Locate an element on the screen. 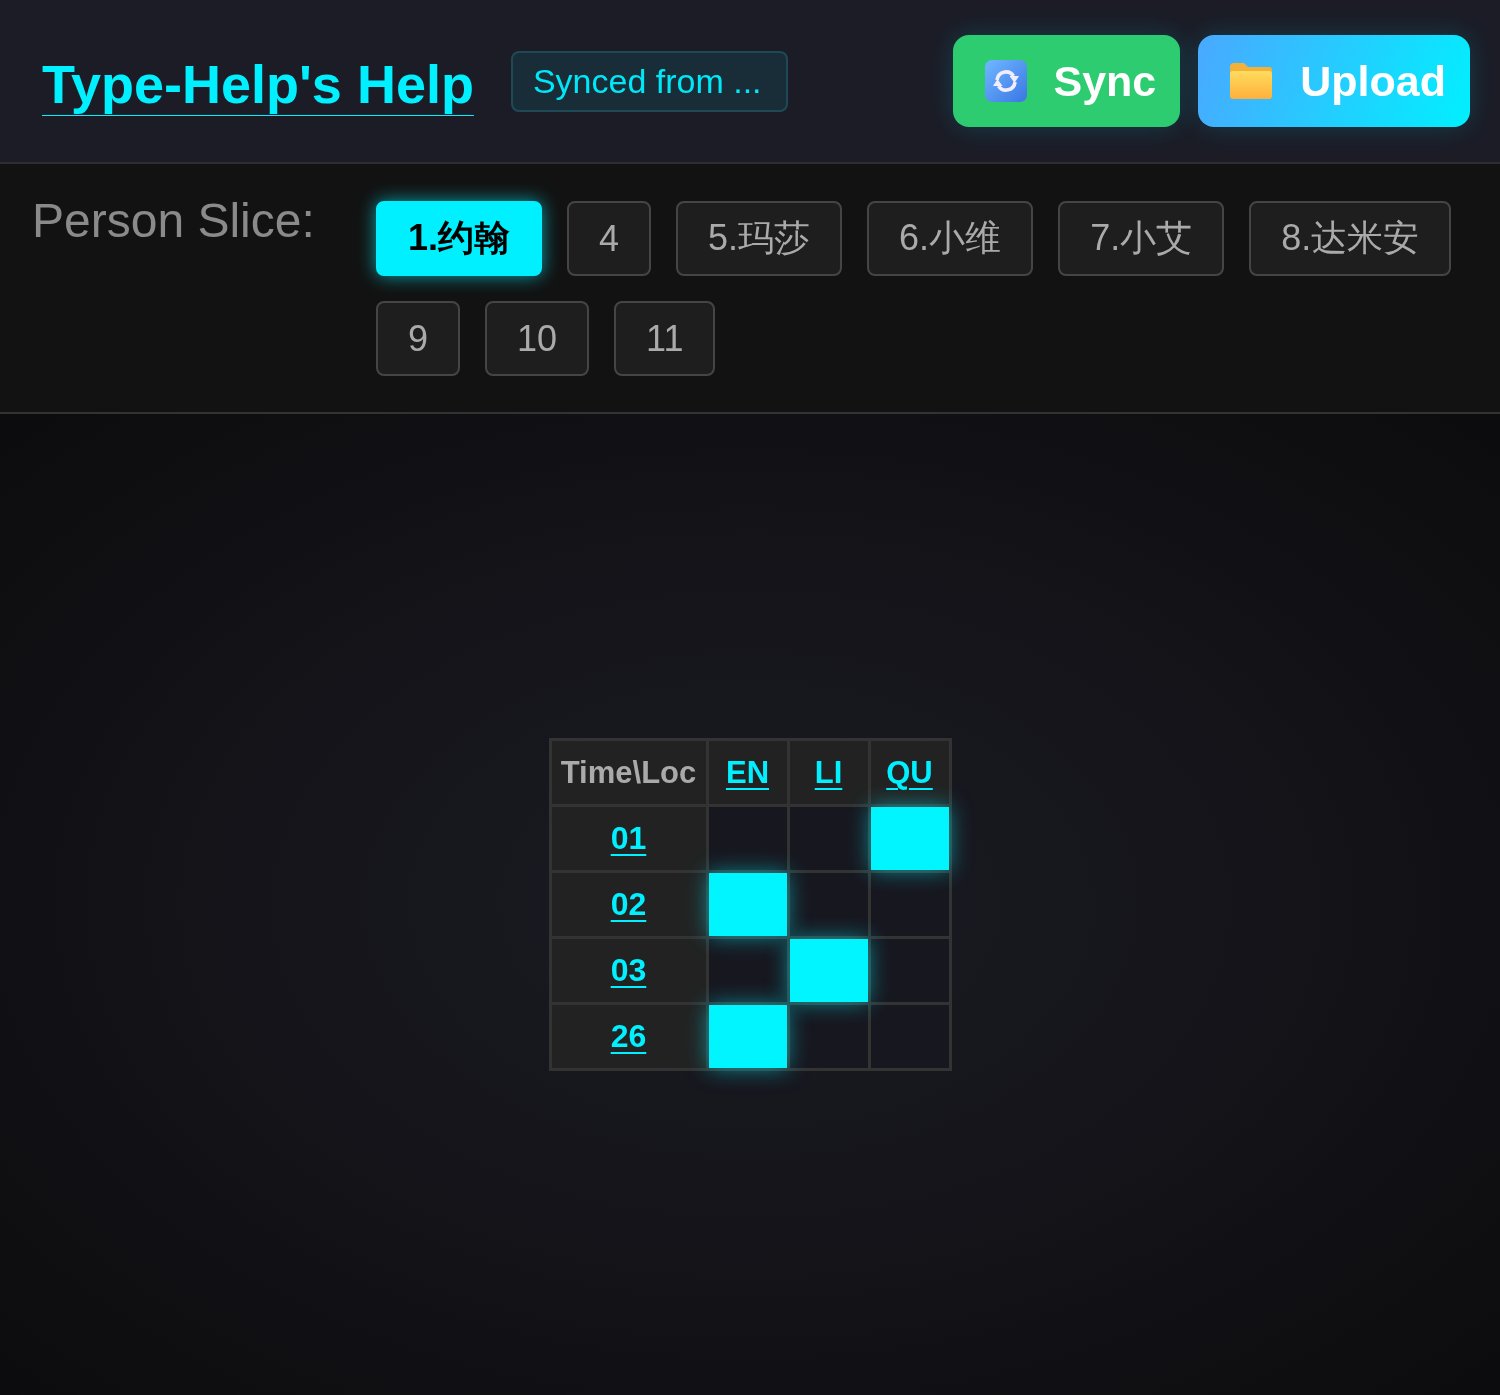  person-slice-label: Person Slice: is located at coordinates (174, 221).